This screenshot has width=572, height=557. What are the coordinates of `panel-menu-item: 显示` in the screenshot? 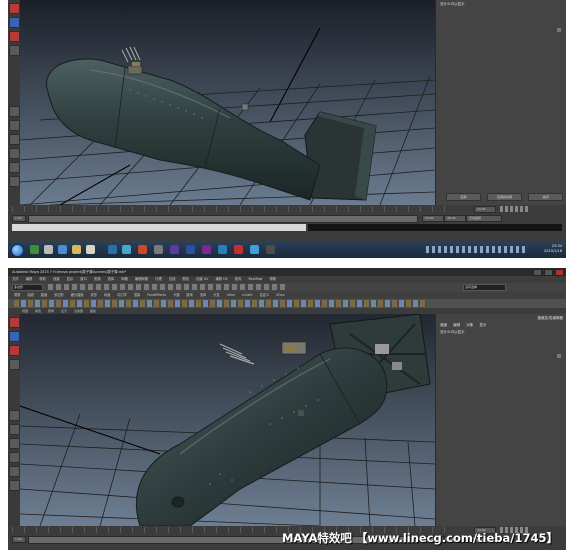 It's located at (64, 311).